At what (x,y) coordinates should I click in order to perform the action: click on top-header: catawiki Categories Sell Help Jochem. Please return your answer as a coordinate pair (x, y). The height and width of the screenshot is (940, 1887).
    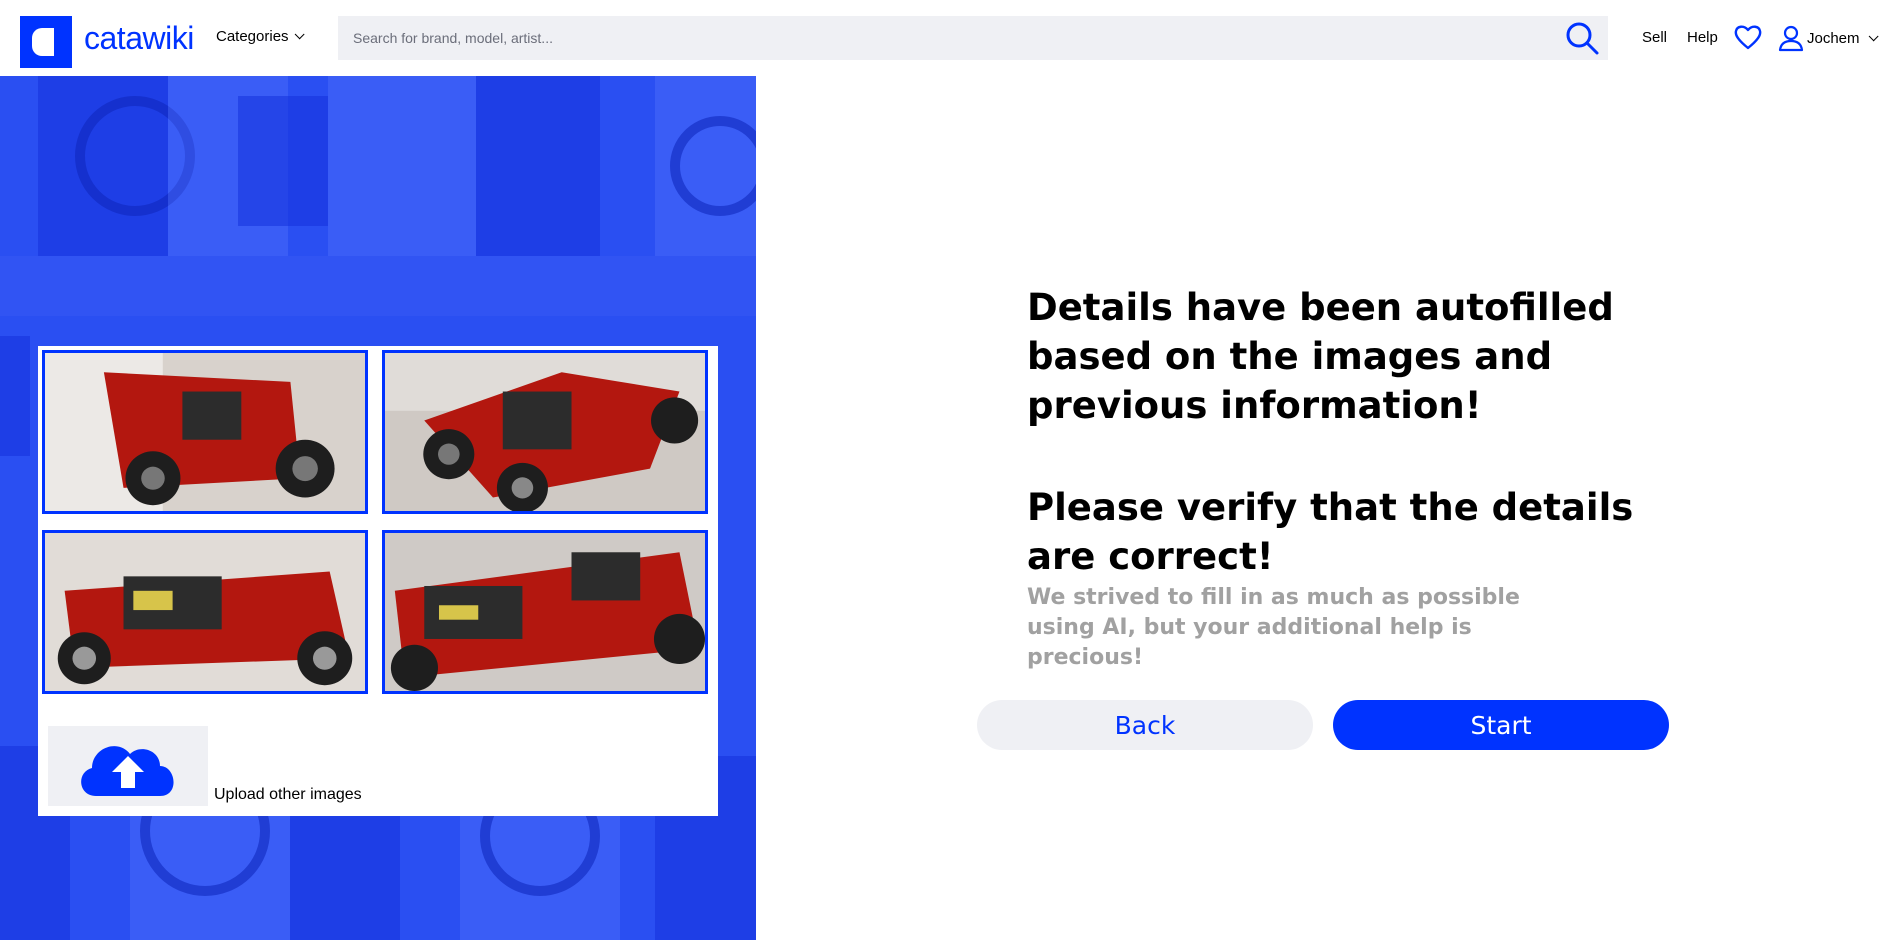
    Looking at the image, I should click on (943, 38).